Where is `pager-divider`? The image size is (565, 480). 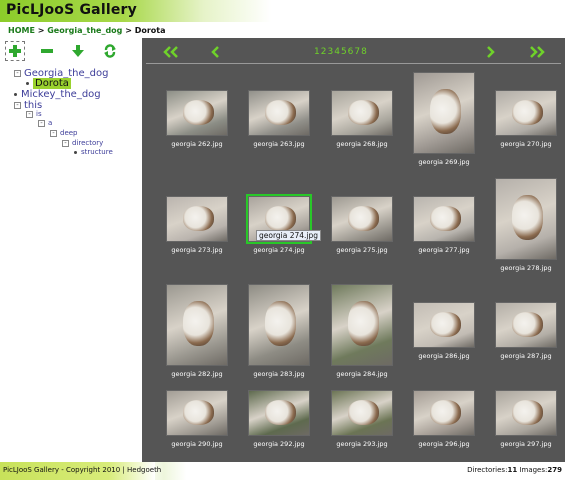 pager-divider is located at coordinates (353, 63).